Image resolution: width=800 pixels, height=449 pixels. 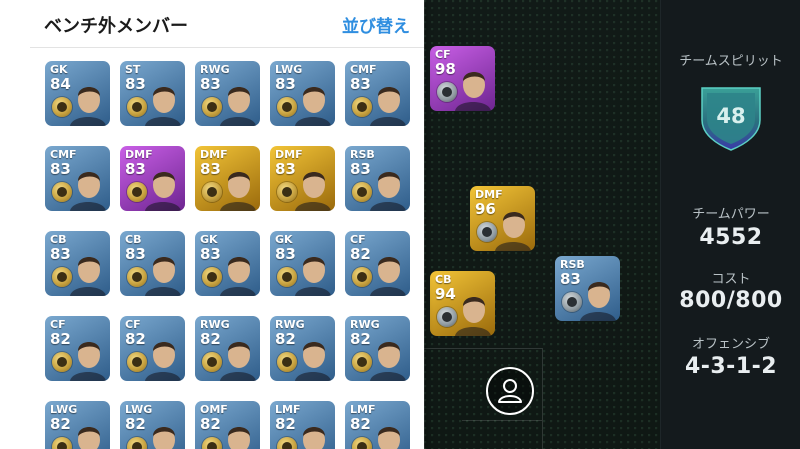 What do you see at coordinates (731, 237) in the screenshot?
I see `team-power-value: 4552` at bounding box center [731, 237].